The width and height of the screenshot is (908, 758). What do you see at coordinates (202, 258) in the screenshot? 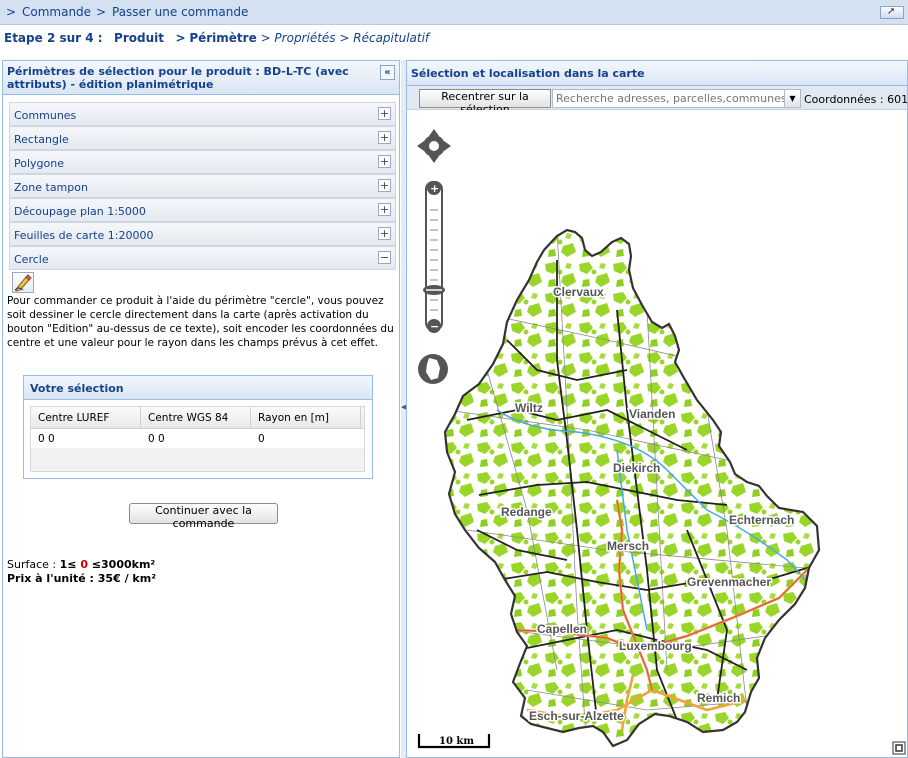
I see `accordion-cercle: Cercle −` at bounding box center [202, 258].